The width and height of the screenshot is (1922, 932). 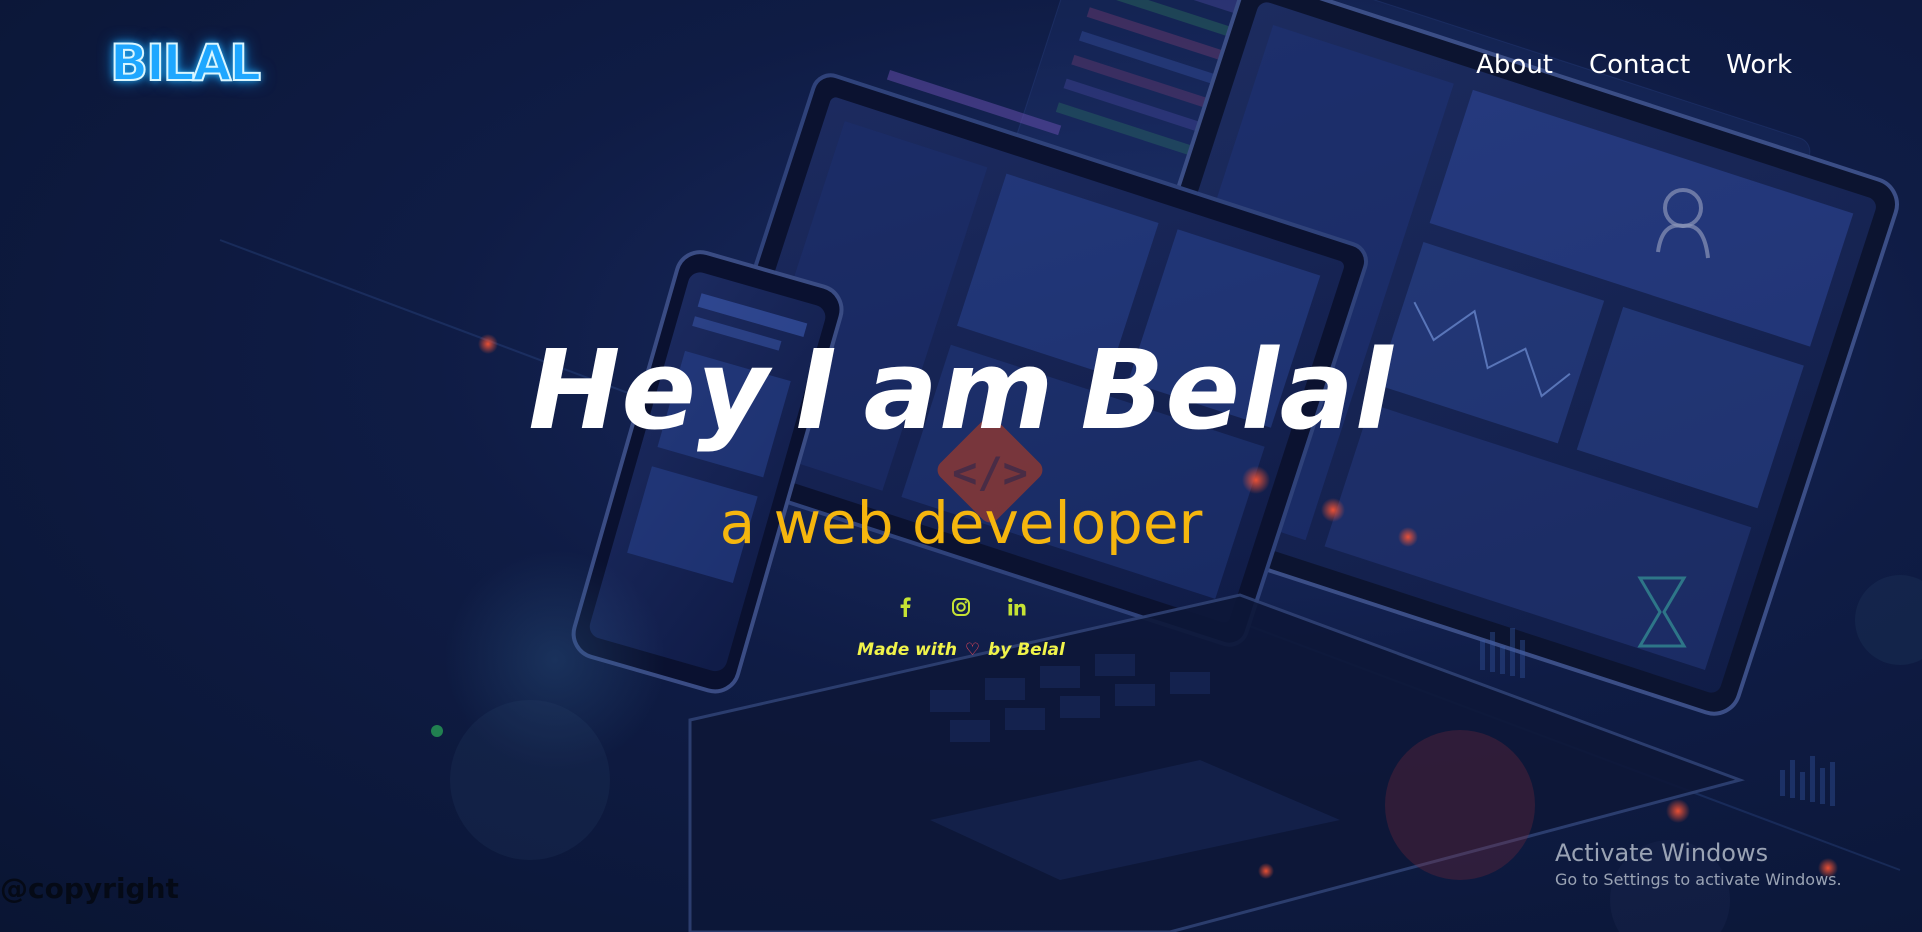 What do you see at coordinates (1698, 879) in the screenshot?
I see `activate-windows-subtitle: Go to Settings to activate Windows.` at bounding box center [1698, 879].